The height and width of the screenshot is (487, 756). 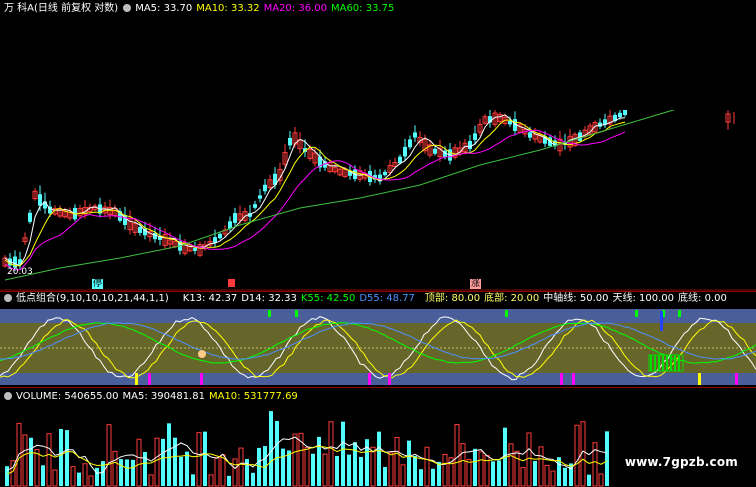 I want to click on ma10-value: MA10: 33.32, so click(x=228, y=8).